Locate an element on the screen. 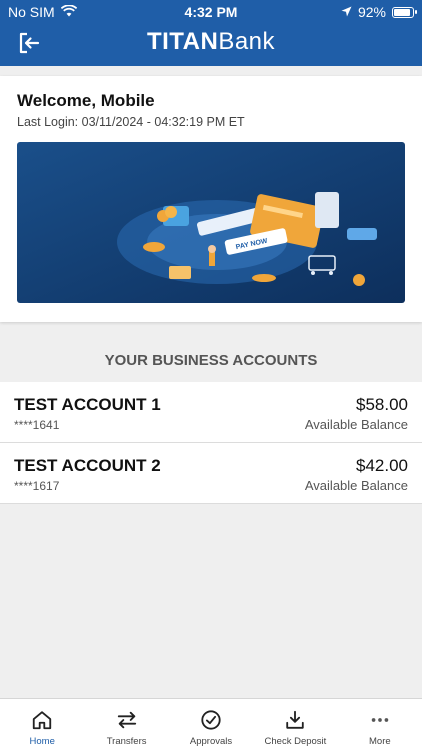  tab-label: Approvals is located at coordinates (211, 741).